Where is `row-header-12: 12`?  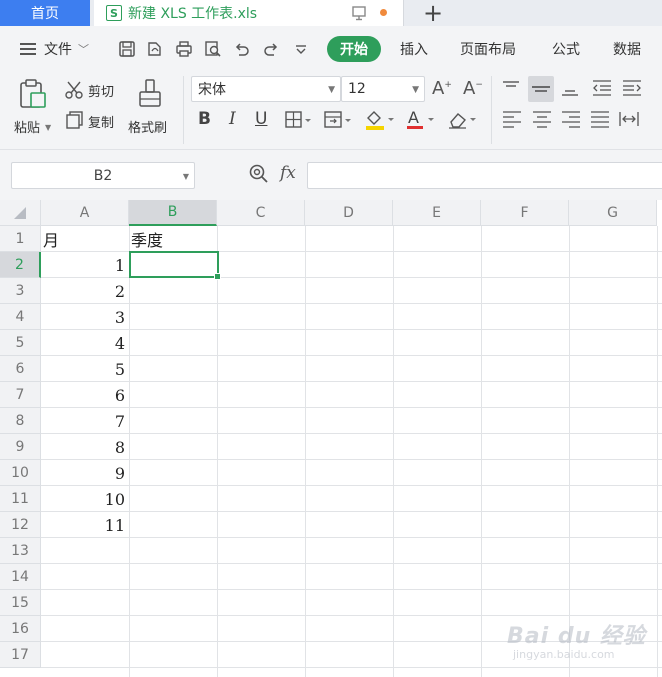
row-header-12: 12 is located at coordinates (20, 525).